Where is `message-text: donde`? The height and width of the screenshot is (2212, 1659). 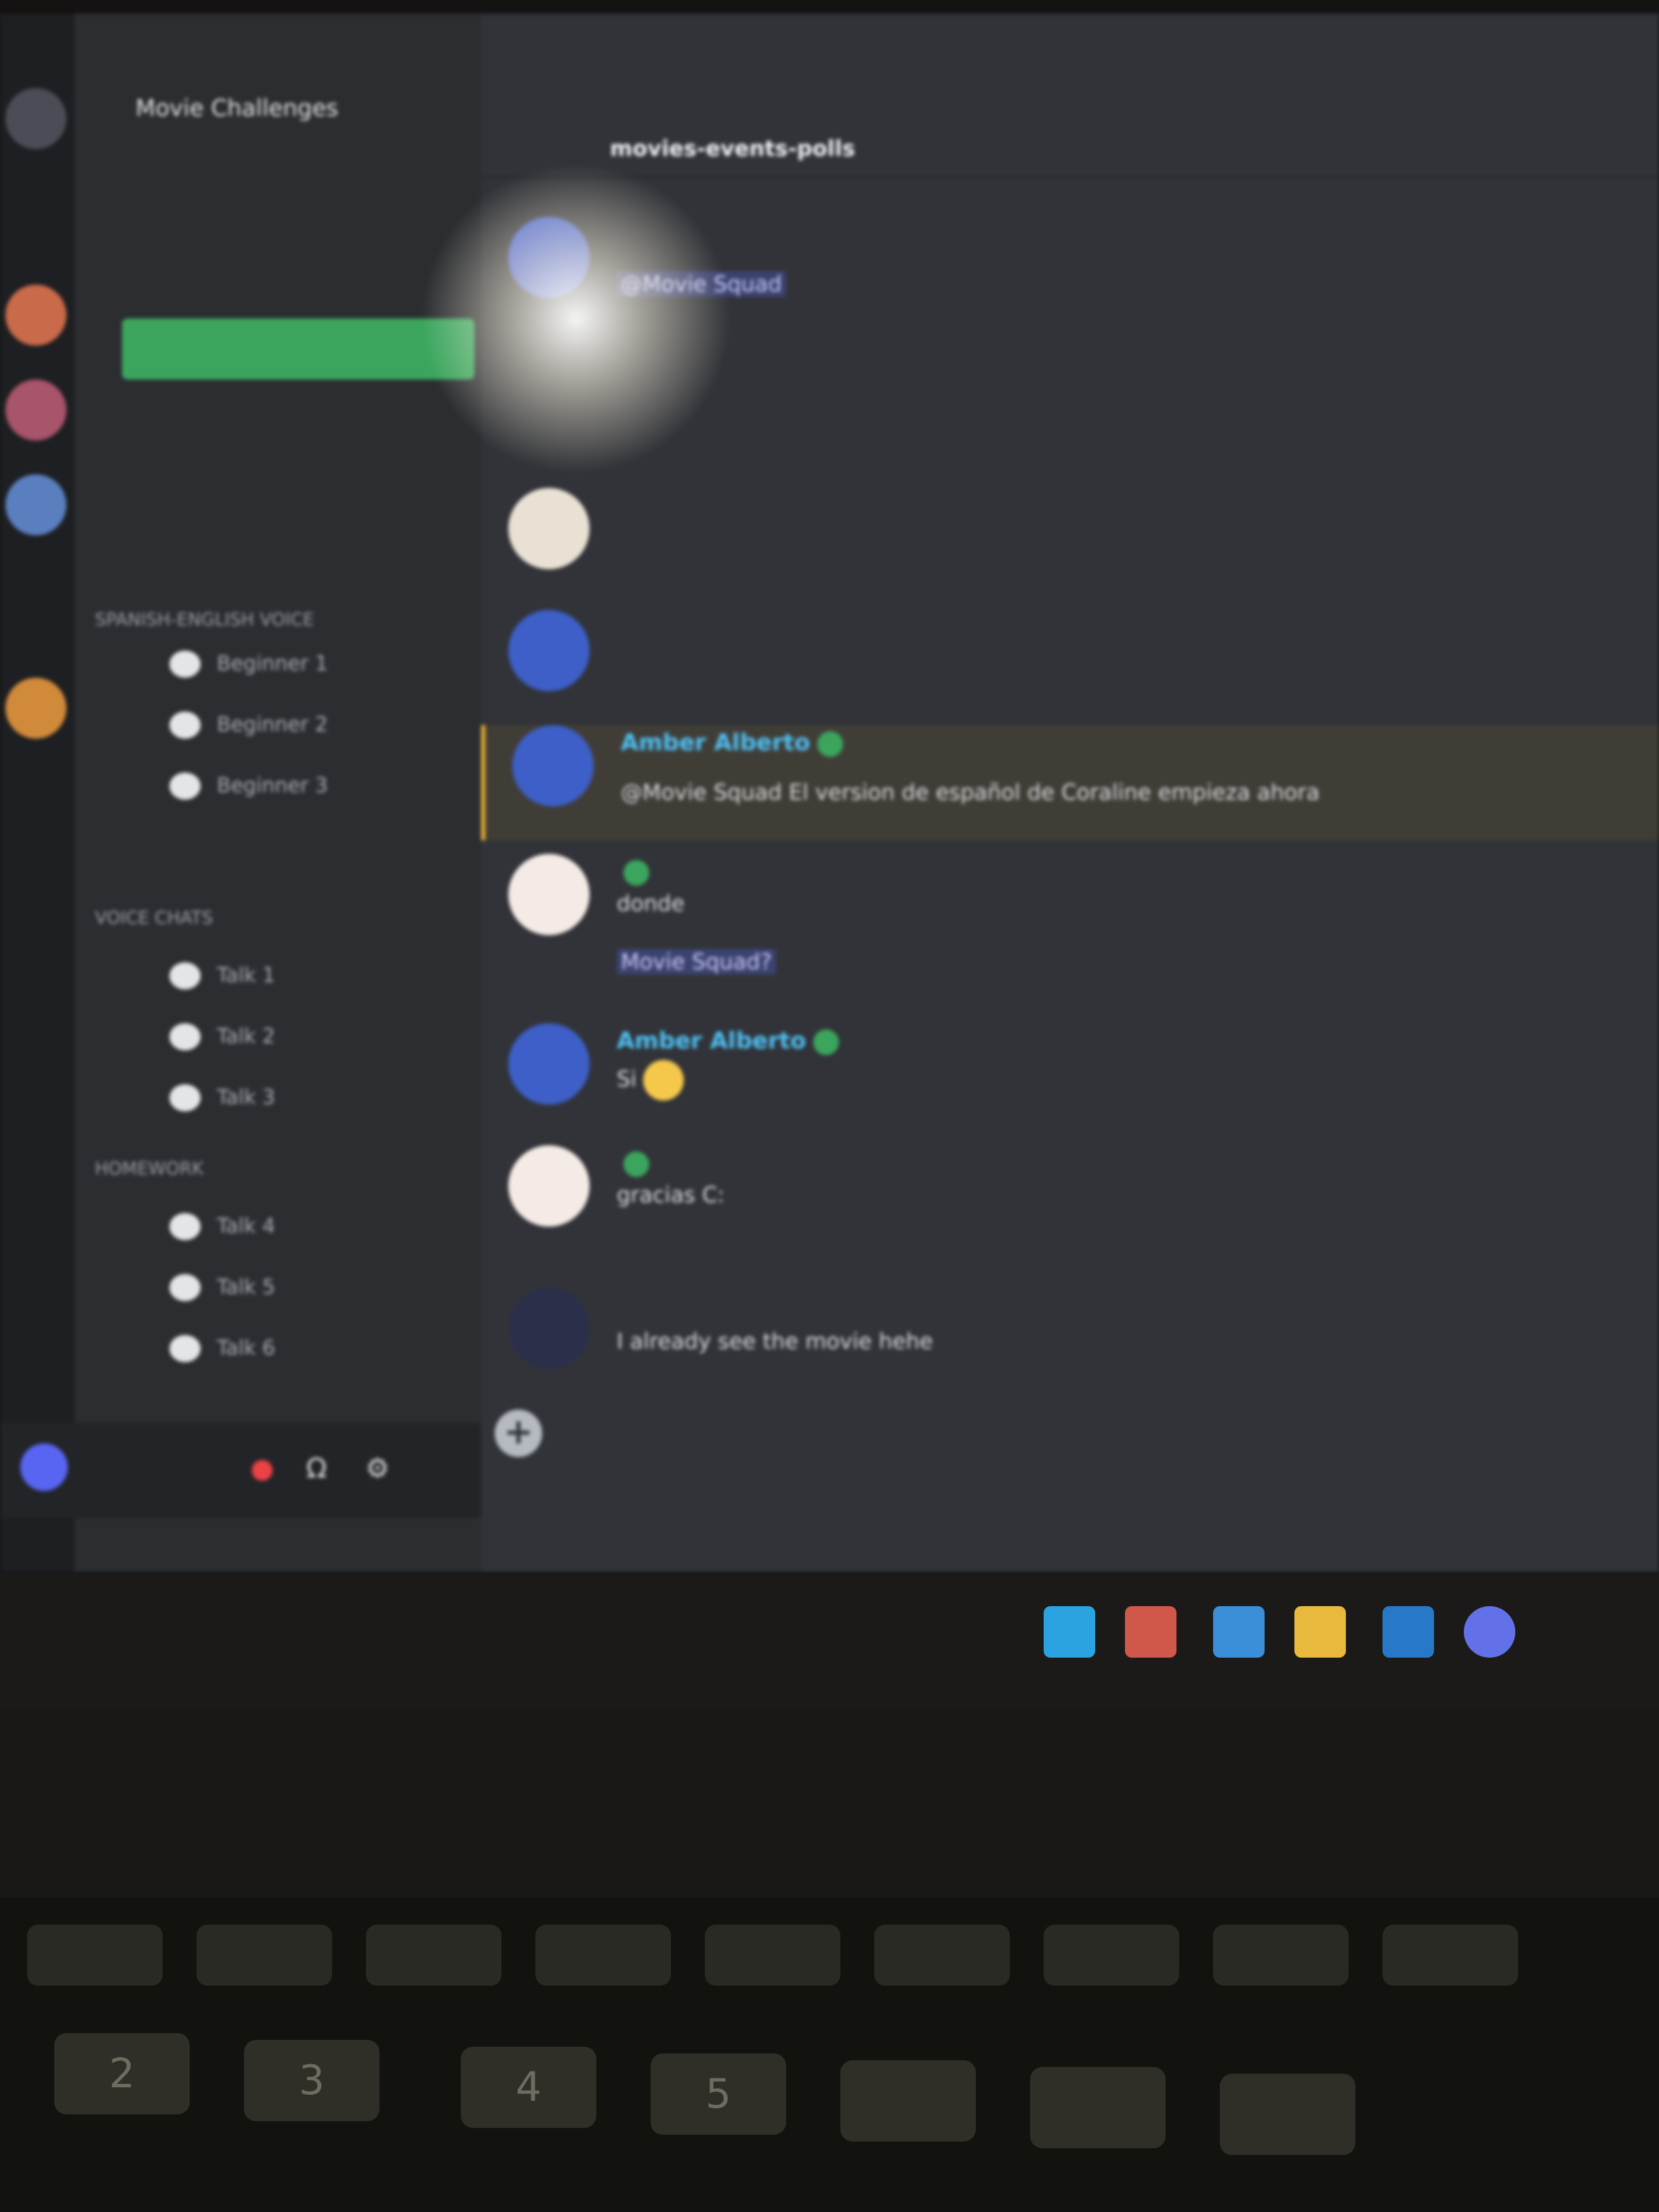
message-text: donde is located at coordinates (651, 903).